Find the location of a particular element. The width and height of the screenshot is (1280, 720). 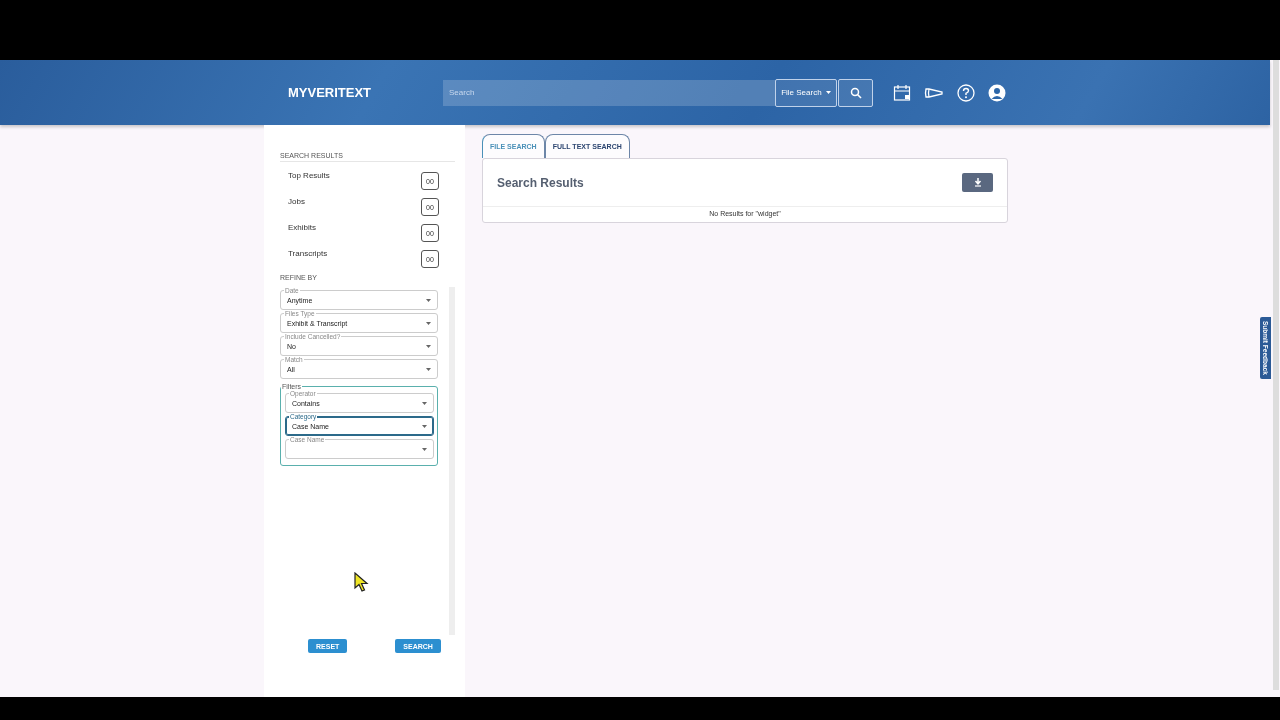

page-scrollbar is located at coordinates (1276, 375).